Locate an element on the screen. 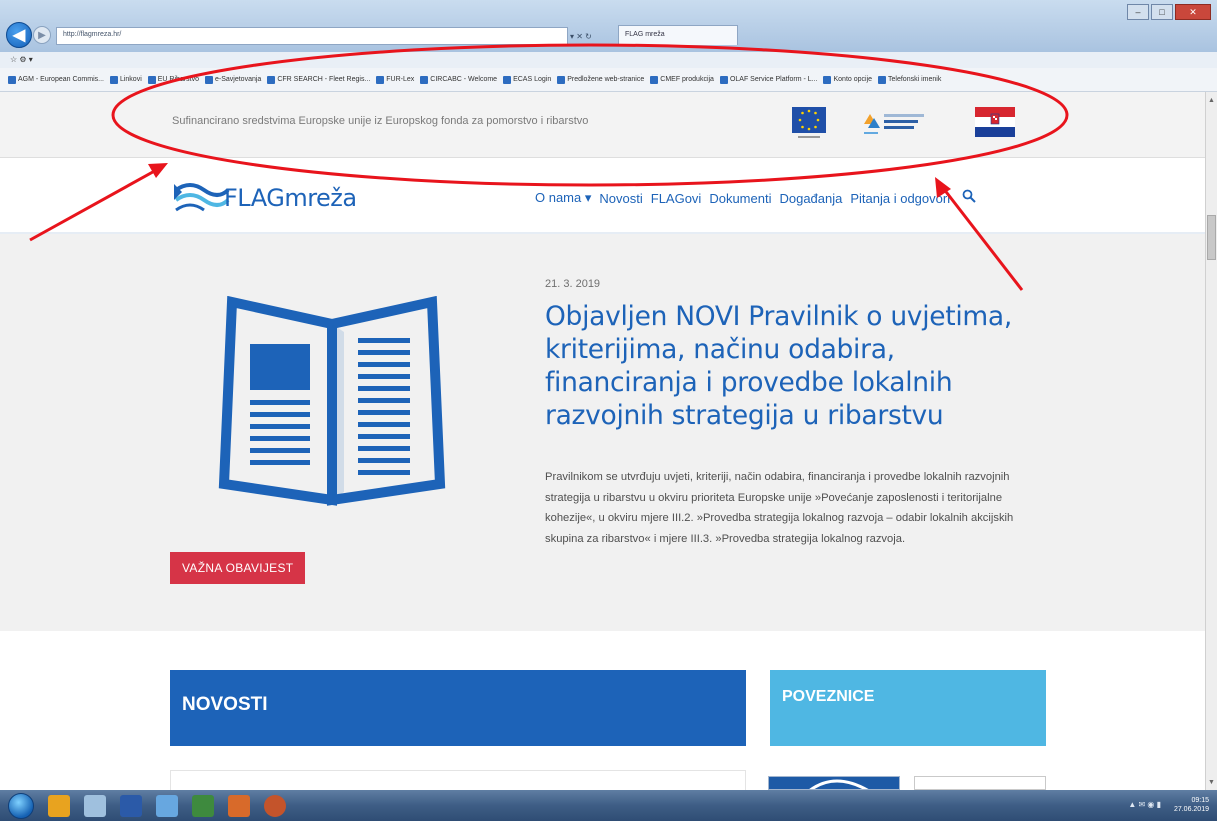 This screenshot has width=1217, height=821. fish-logo-icon is located at coordinates (202, 197).